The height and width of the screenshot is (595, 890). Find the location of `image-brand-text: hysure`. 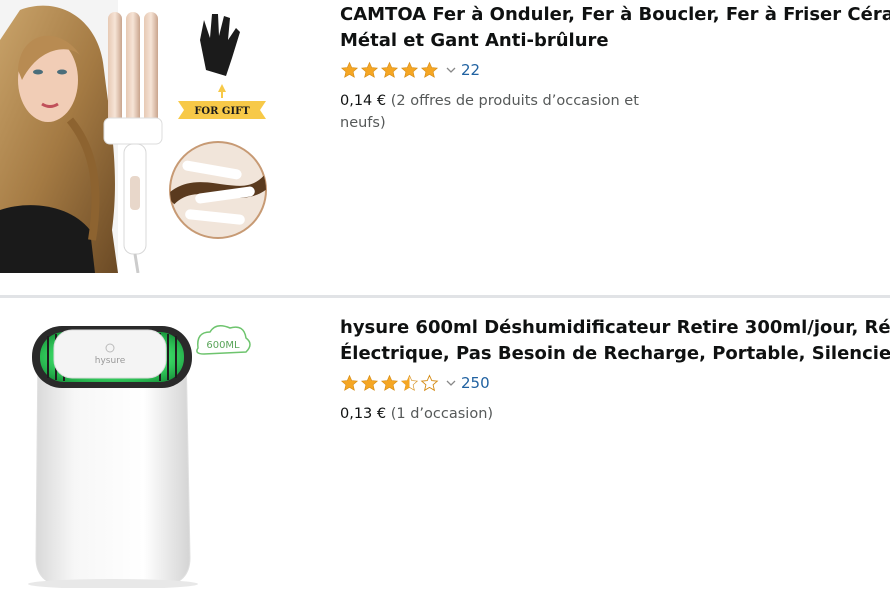

image-brand-text: hysure is located at coordinates (110, 361).